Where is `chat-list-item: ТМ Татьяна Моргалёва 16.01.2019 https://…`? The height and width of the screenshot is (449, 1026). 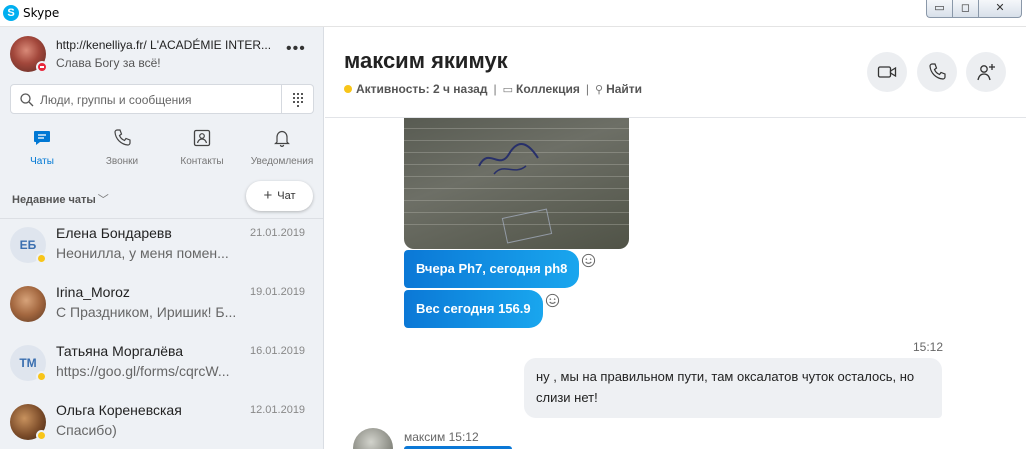 chat-list-item: ТМ Татьяна Моргалёва 16.01.2019 https://… is located at coordinates (161, 366).